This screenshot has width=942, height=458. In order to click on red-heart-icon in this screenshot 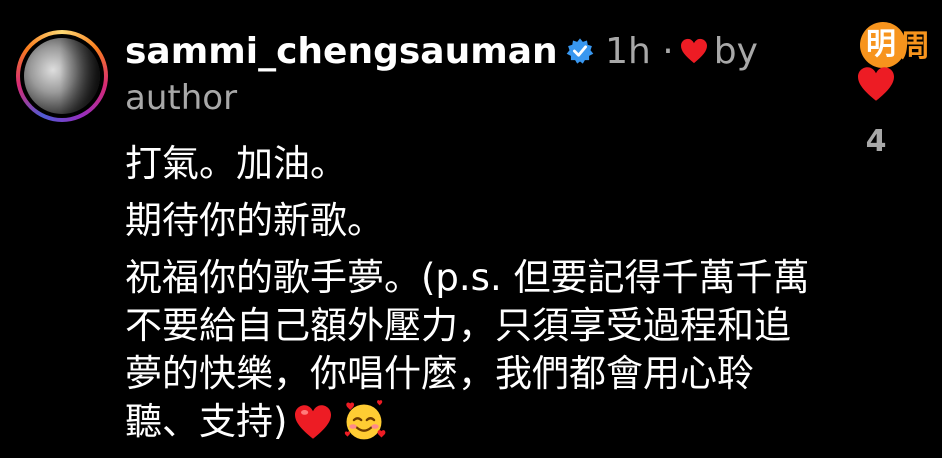, I will do `click(313, 422)`.